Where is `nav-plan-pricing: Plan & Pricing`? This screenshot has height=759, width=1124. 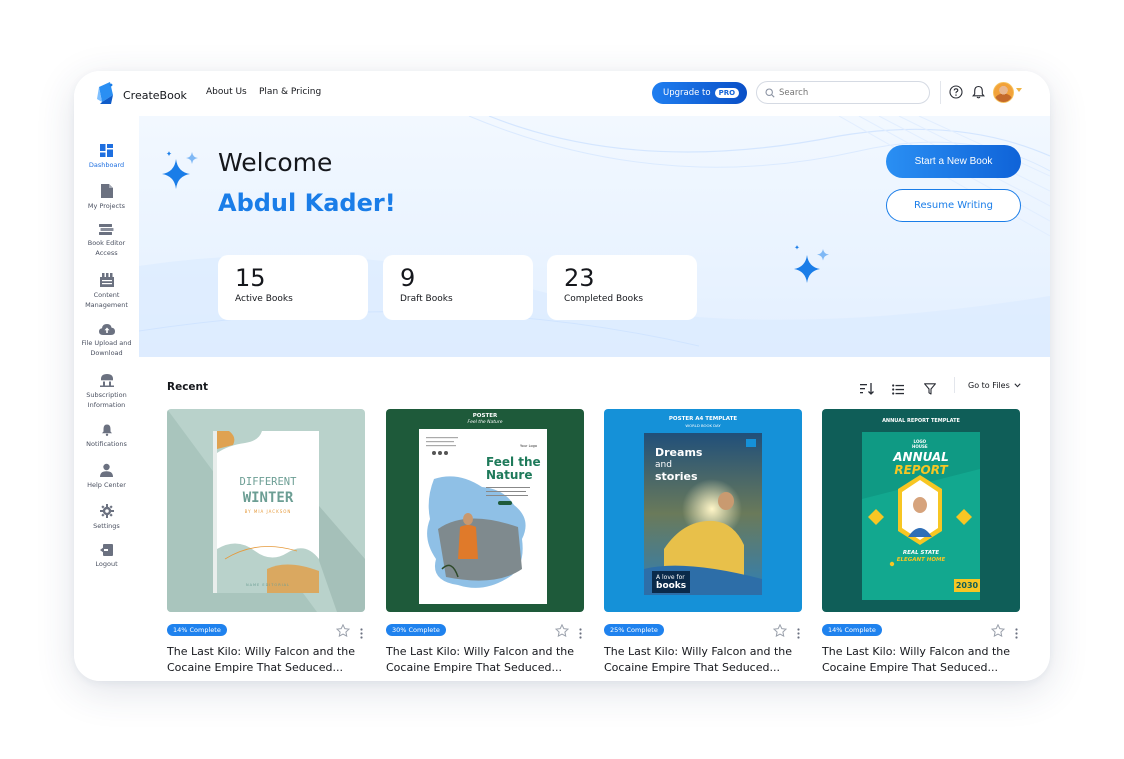 nav-plan-pricing: Plan & Pricing is located at coordinates (290, 92).